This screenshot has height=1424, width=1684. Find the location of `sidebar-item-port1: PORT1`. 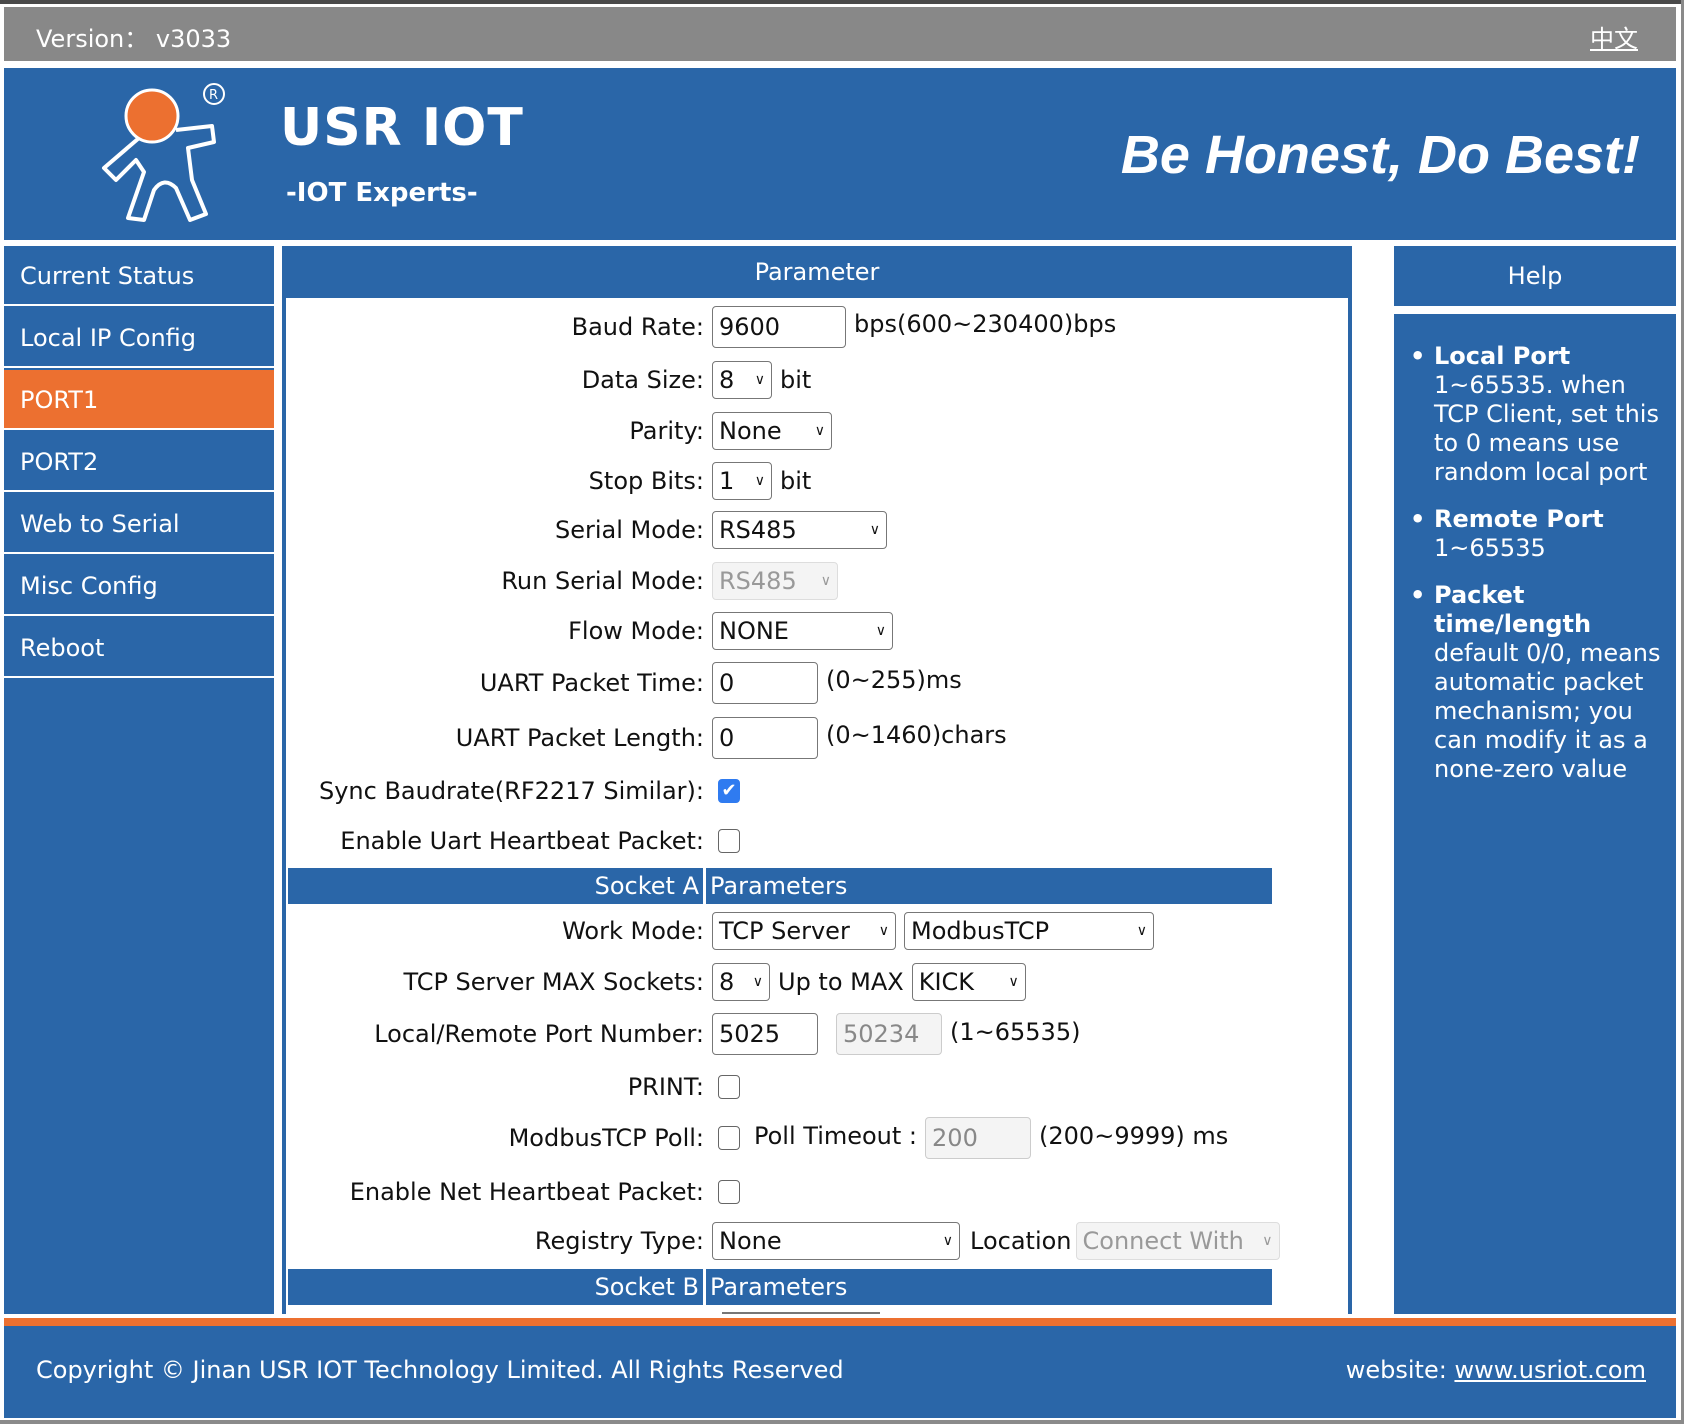

sidebar-item-port1: PORT1 is located at coordinates (139, 400).